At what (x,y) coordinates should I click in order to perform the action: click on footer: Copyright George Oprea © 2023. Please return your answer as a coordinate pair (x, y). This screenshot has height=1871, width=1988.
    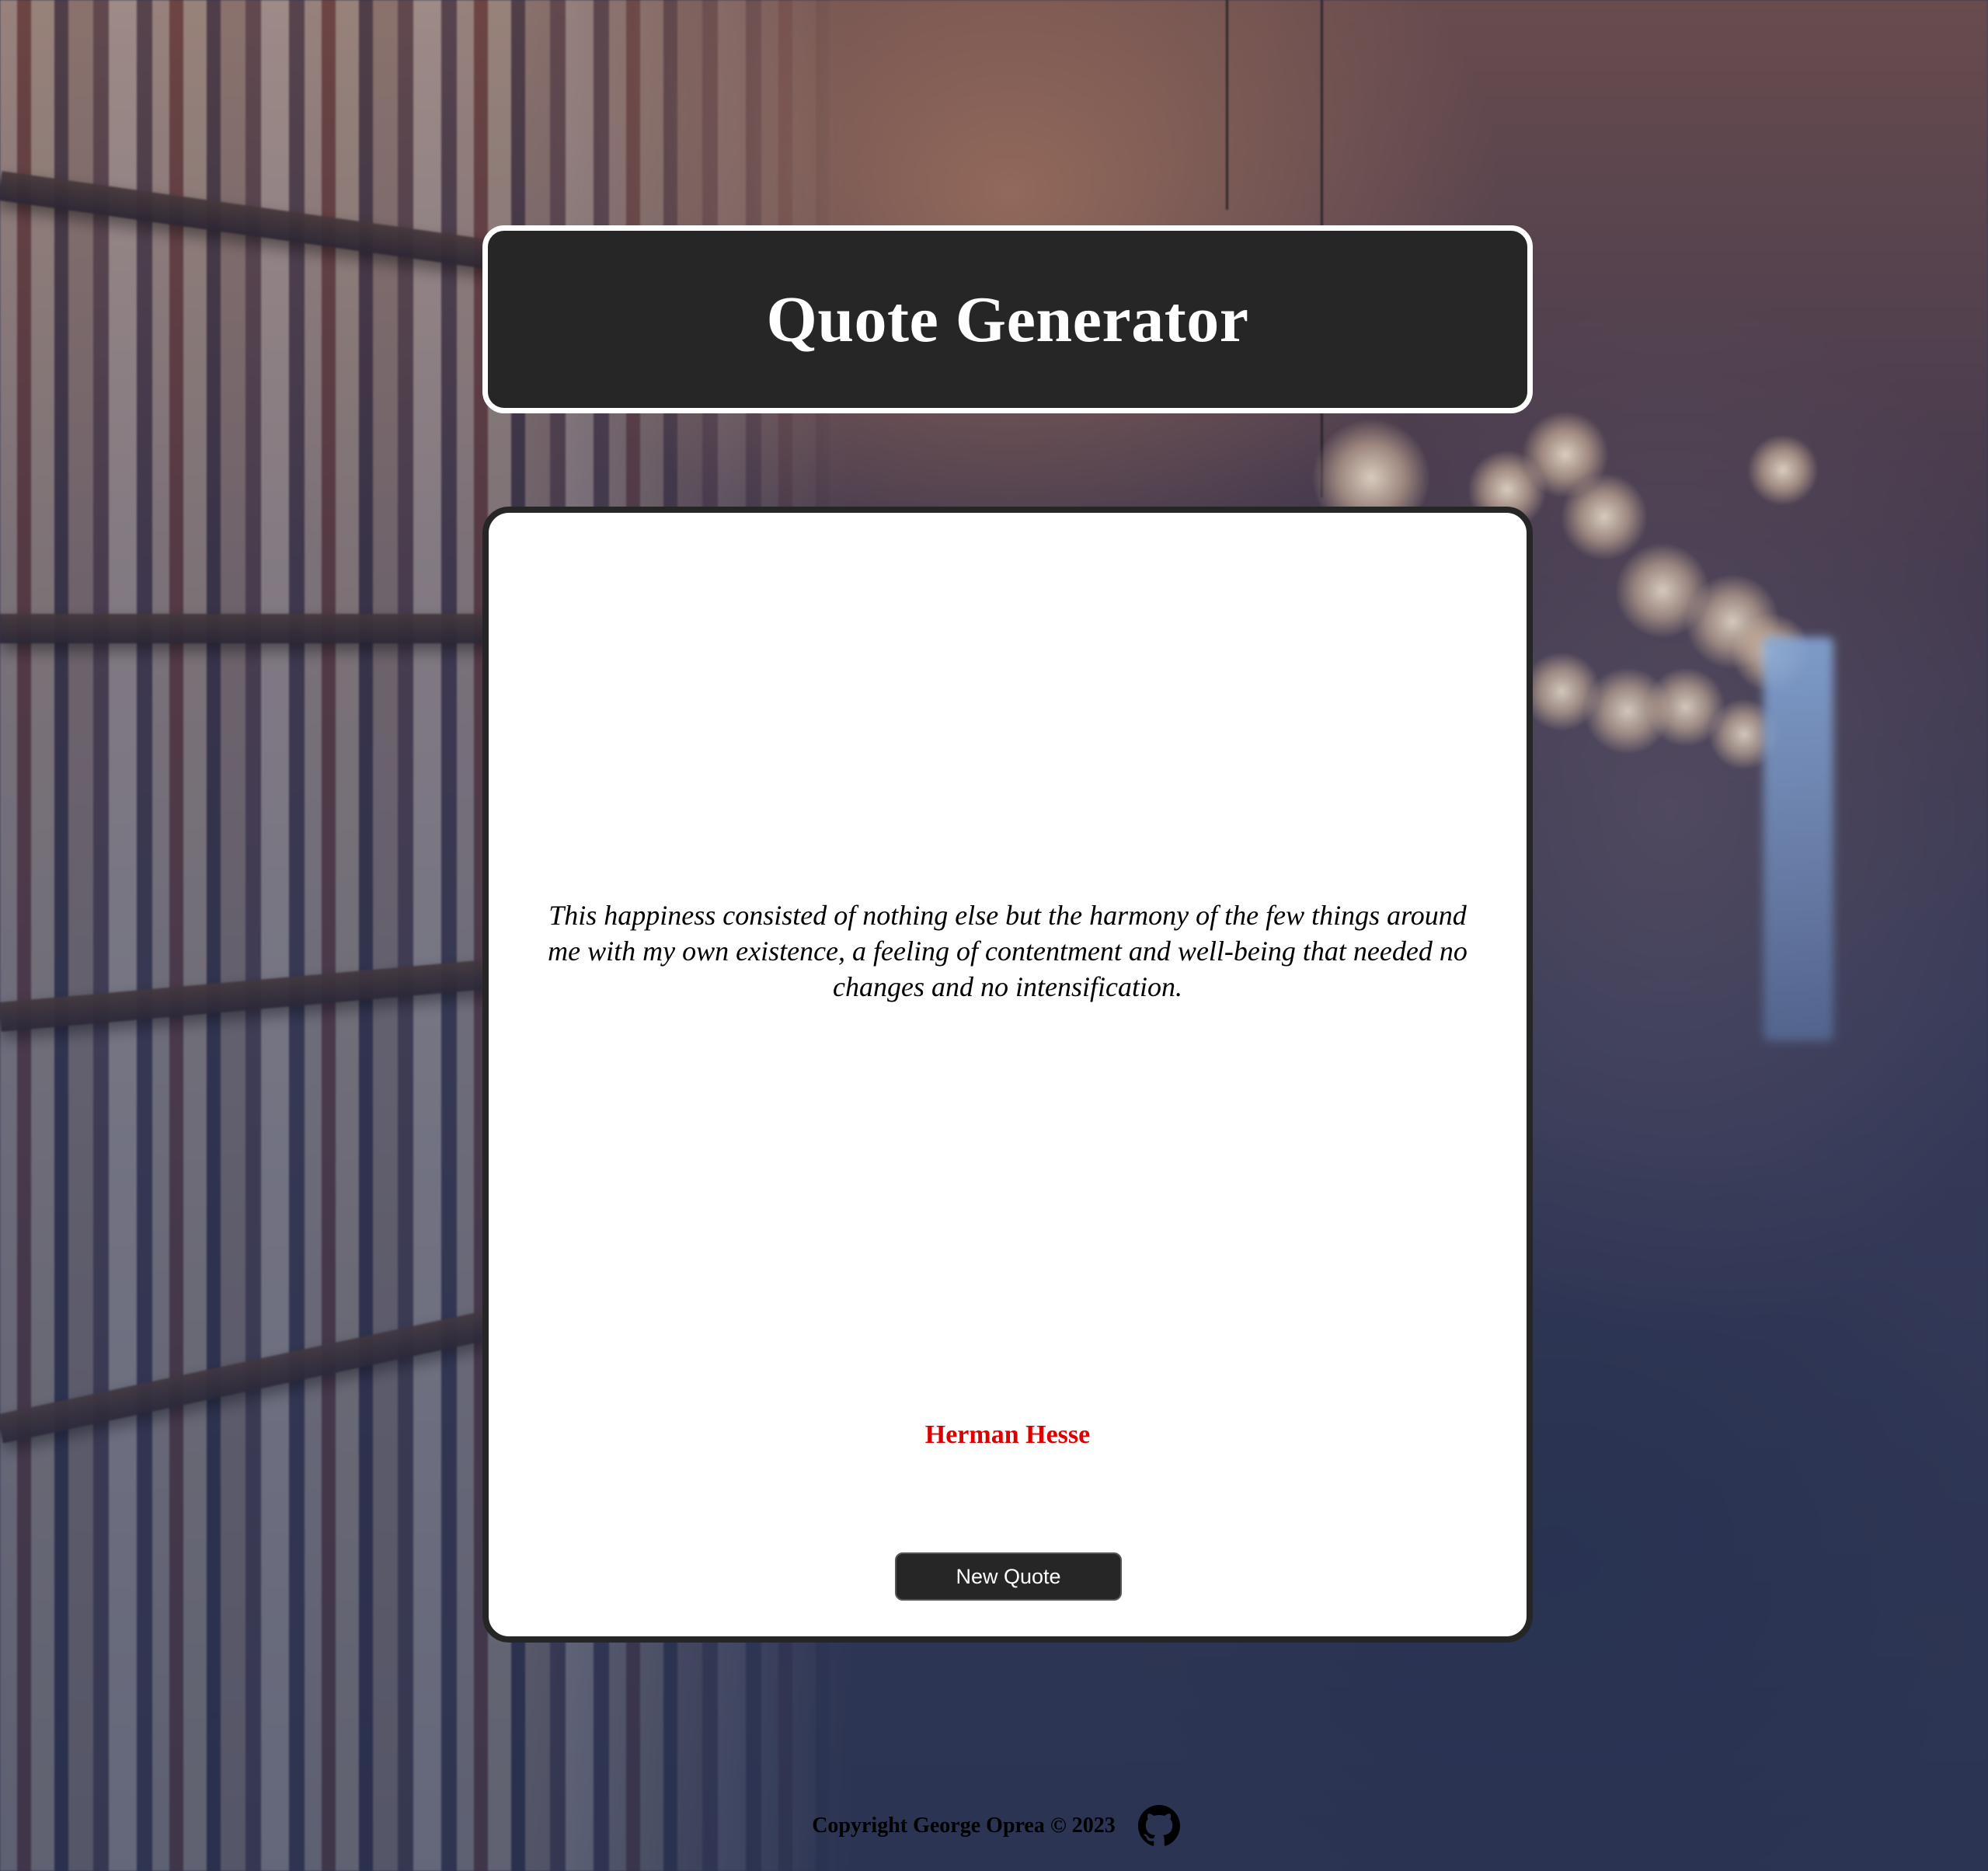
    Looking at the image, I should click on (994, 1826).